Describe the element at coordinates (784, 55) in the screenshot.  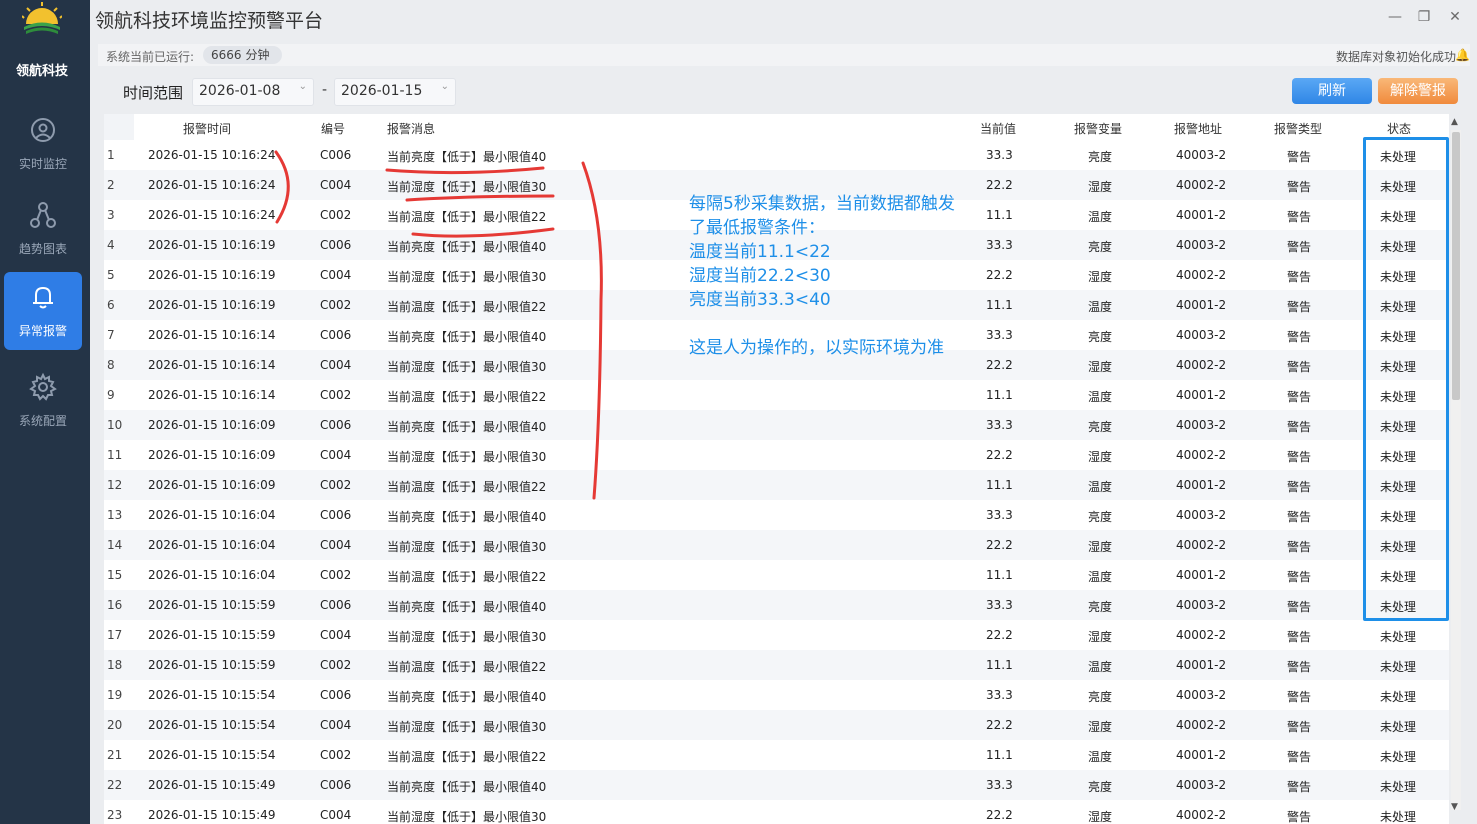
I see `status-bar: 系统当前已运行: 6666 分钟 数据库对象初始化成功 🔔` at that location.